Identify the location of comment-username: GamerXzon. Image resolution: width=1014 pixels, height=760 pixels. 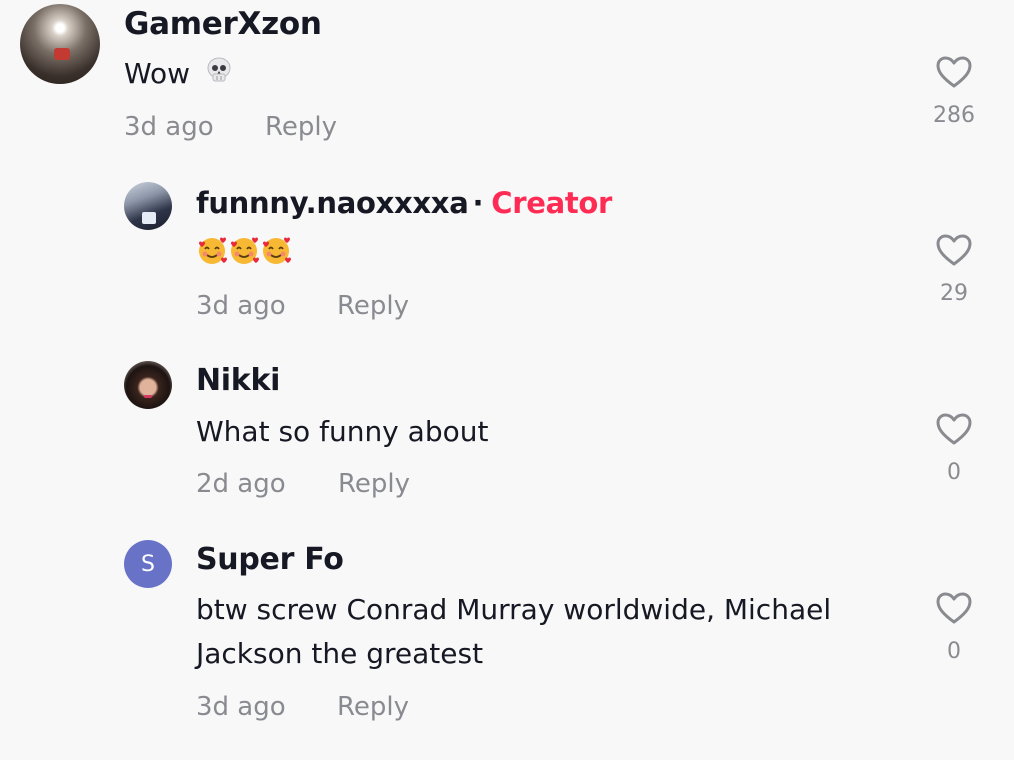
(223, 24).